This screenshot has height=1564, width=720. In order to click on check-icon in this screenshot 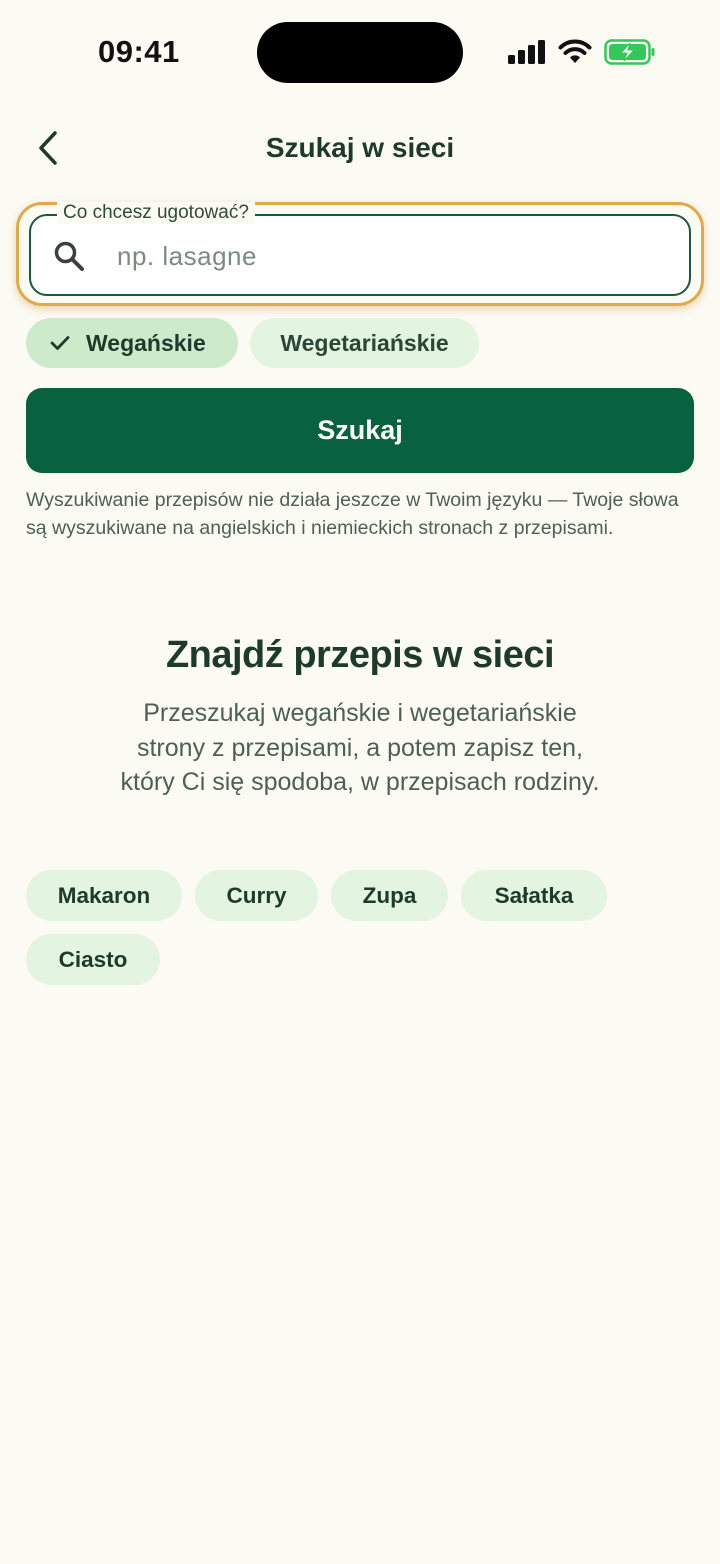, I will do `click(60, 343)`.